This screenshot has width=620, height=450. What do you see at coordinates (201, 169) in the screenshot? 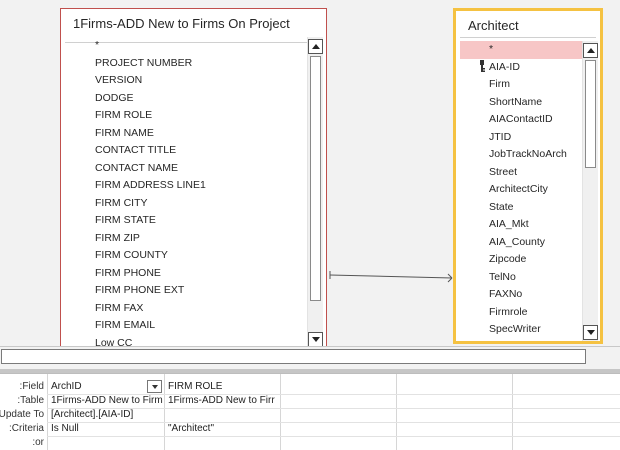
I see `field-item: CONTACT NAME` at bounding box center [201, 169].